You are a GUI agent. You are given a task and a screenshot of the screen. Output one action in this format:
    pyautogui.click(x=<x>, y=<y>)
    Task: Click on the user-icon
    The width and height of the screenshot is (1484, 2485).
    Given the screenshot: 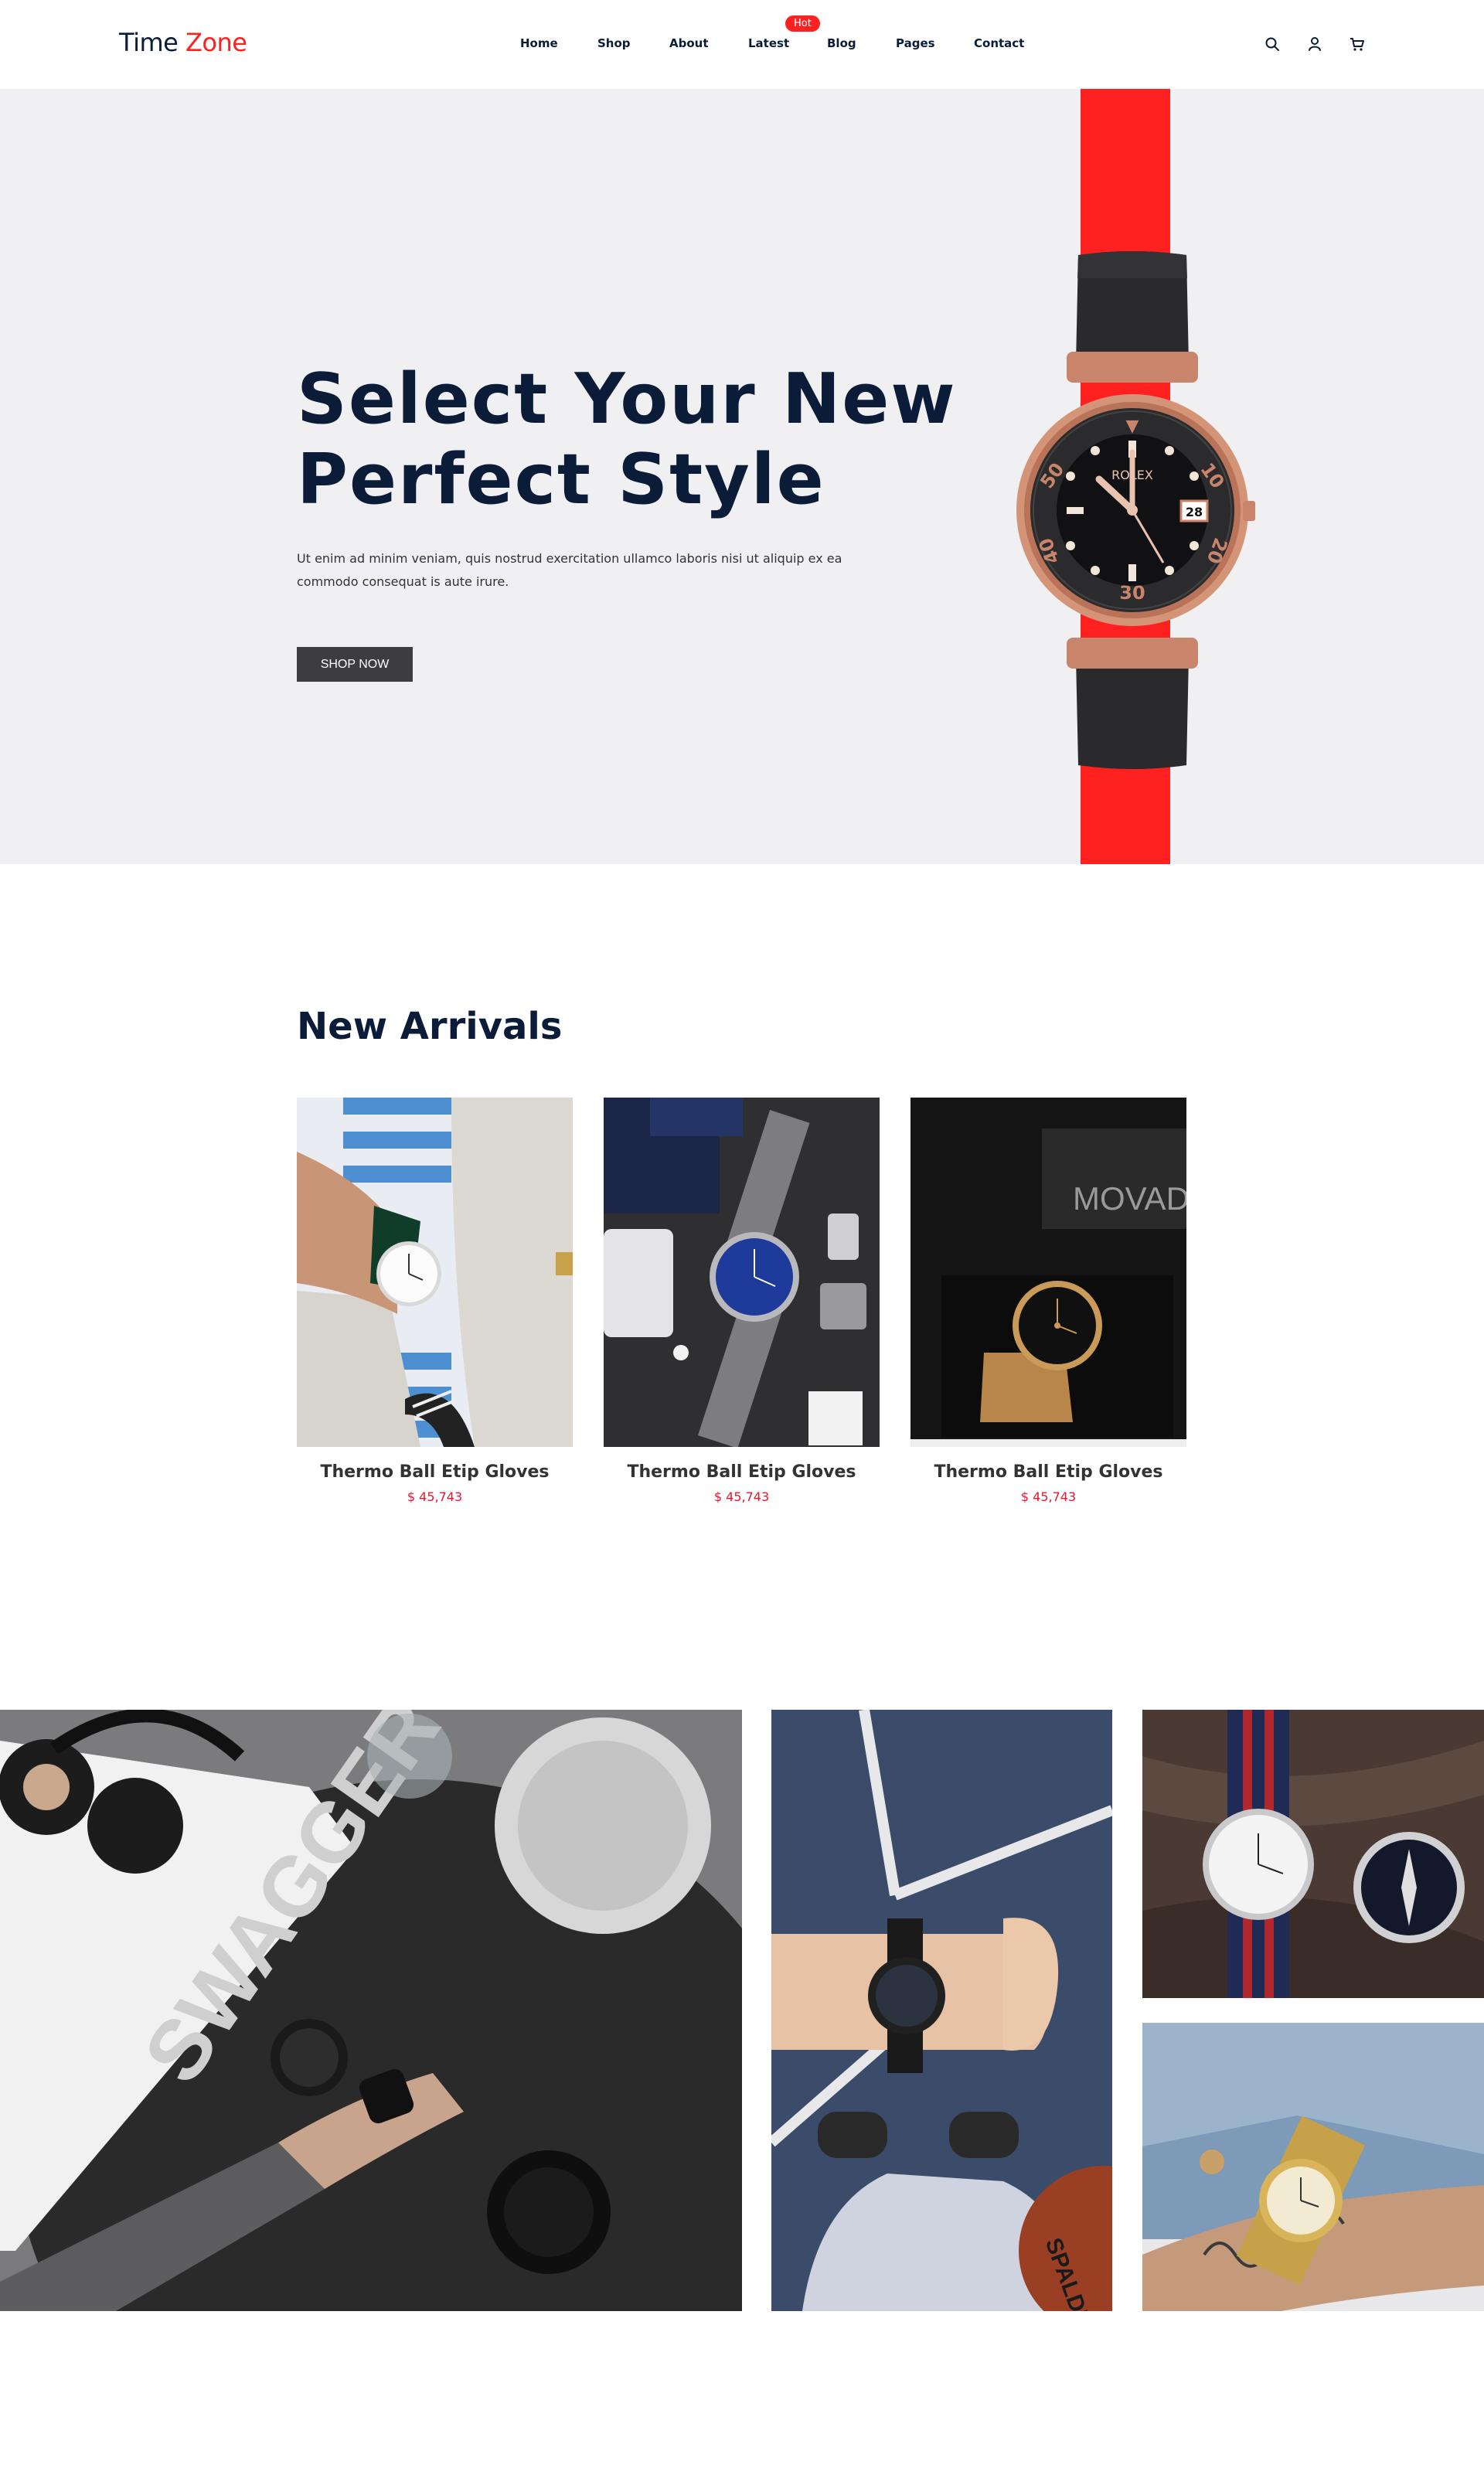 What is the action you would take?
    pyautogui.click(x=1314, y=44)
    